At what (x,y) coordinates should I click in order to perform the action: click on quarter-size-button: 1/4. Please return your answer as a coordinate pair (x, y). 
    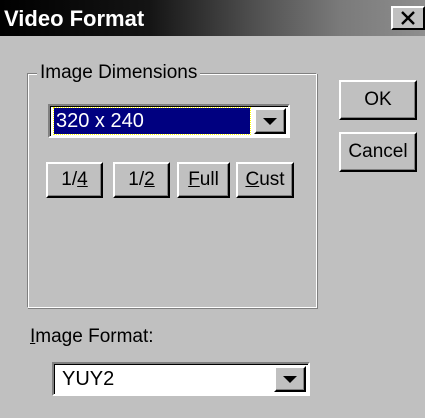
    Looking at the image, I should click on (74, 180).